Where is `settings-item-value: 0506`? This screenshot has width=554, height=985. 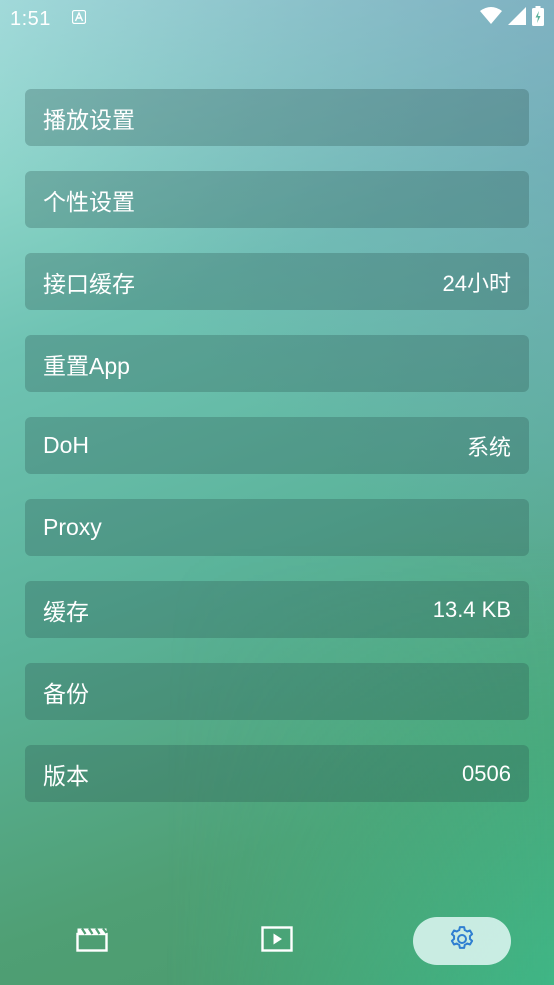
settings-item-value: 0506 is located at coordinates (486, 773).